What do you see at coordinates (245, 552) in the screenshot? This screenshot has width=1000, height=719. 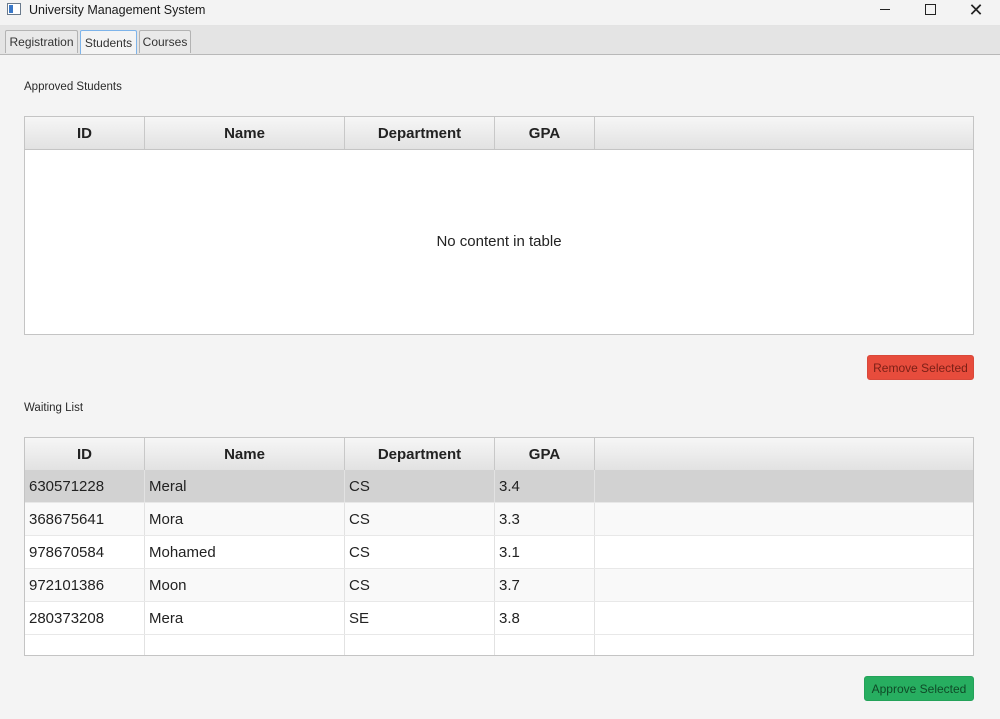 I see `cell-name: Mohamed` at bounding box center [245, 552].